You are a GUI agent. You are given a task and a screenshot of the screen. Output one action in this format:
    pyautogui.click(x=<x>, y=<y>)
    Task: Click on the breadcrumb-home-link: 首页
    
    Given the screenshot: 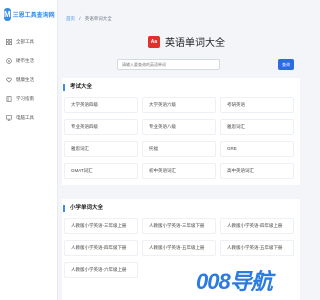 What is the action you would take?
    pyautogui.click(x=70, y=18)
    